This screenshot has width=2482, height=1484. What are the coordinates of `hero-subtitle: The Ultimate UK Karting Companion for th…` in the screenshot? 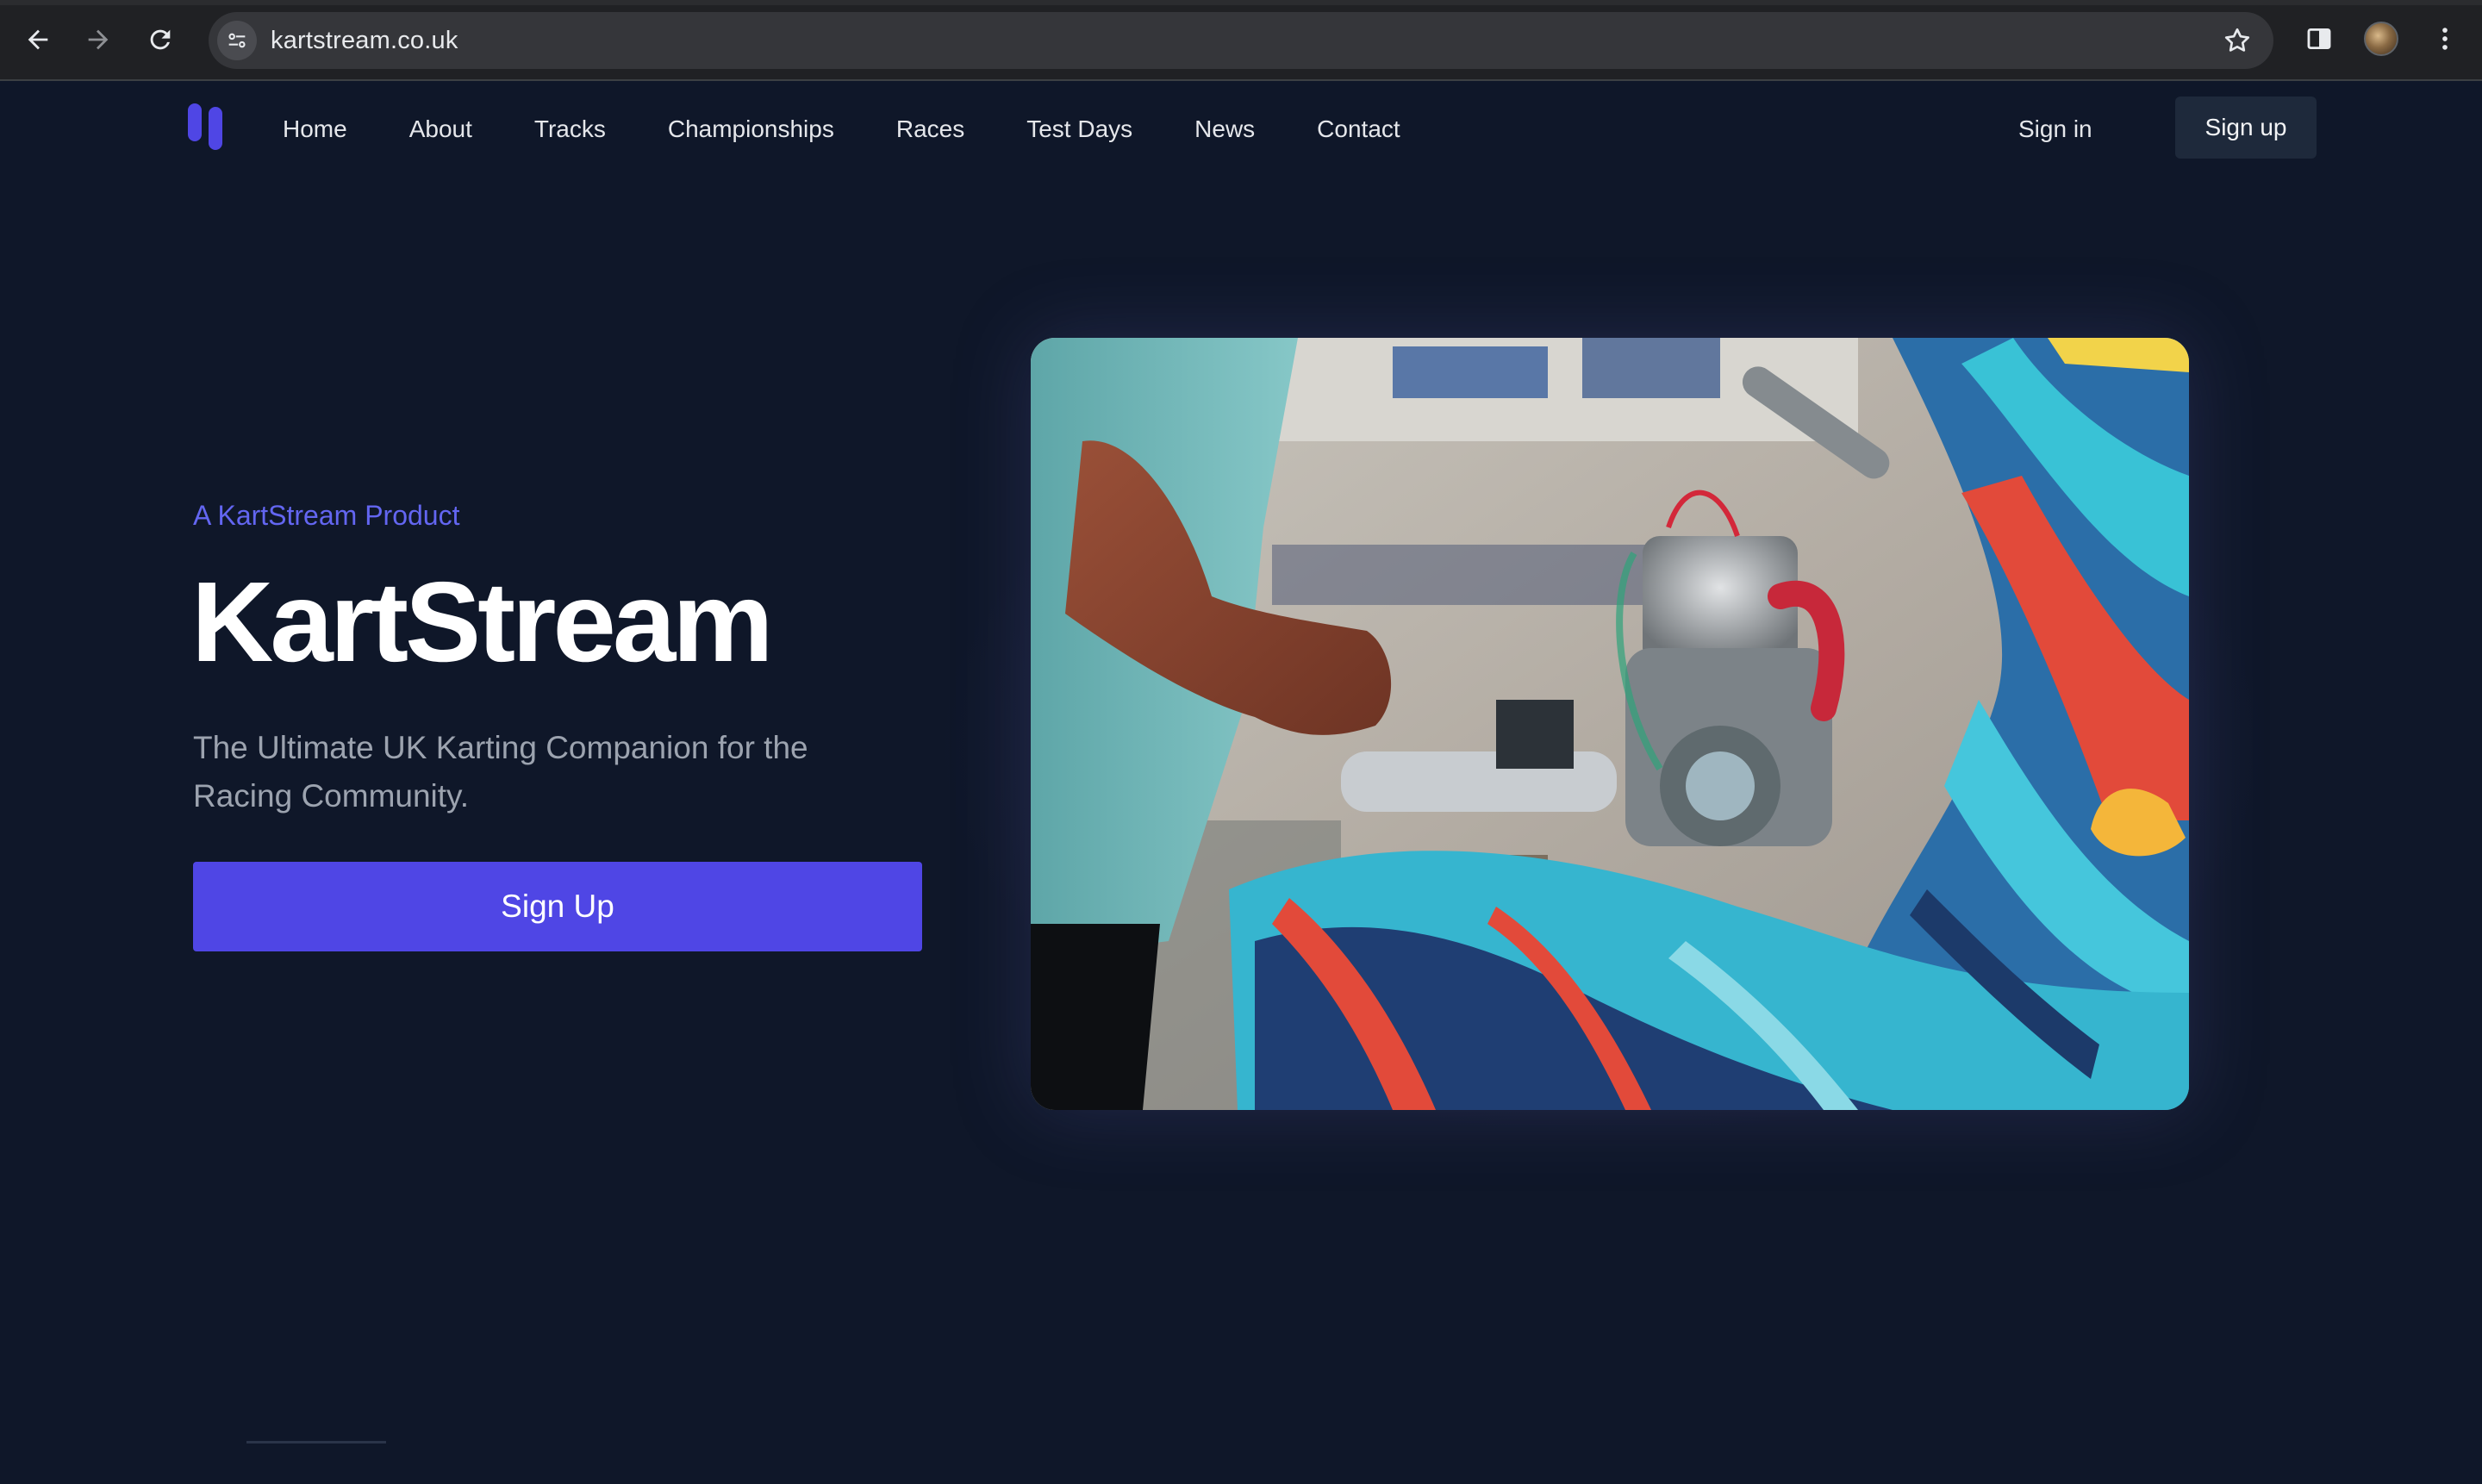 It's located at (501, 772).